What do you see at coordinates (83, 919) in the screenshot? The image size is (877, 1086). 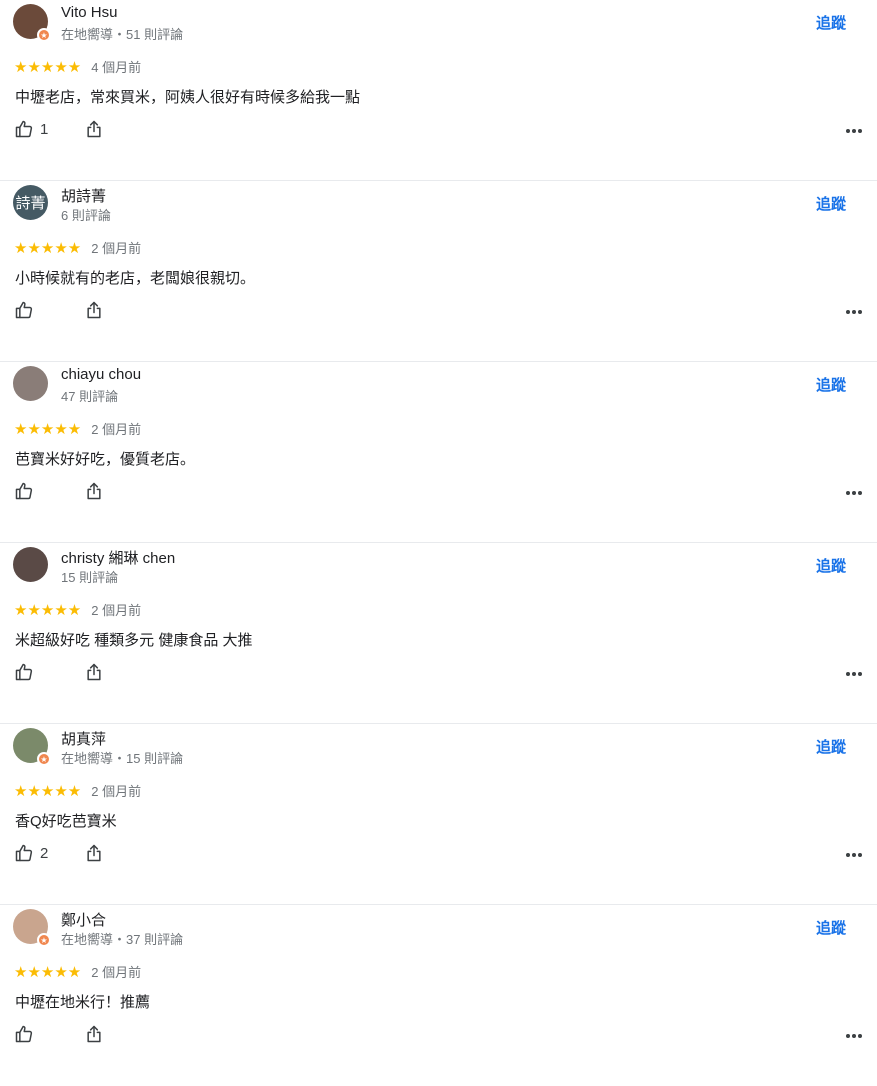 I see `reviewer-name: 鄭小合` at bounding box center [83, 919].